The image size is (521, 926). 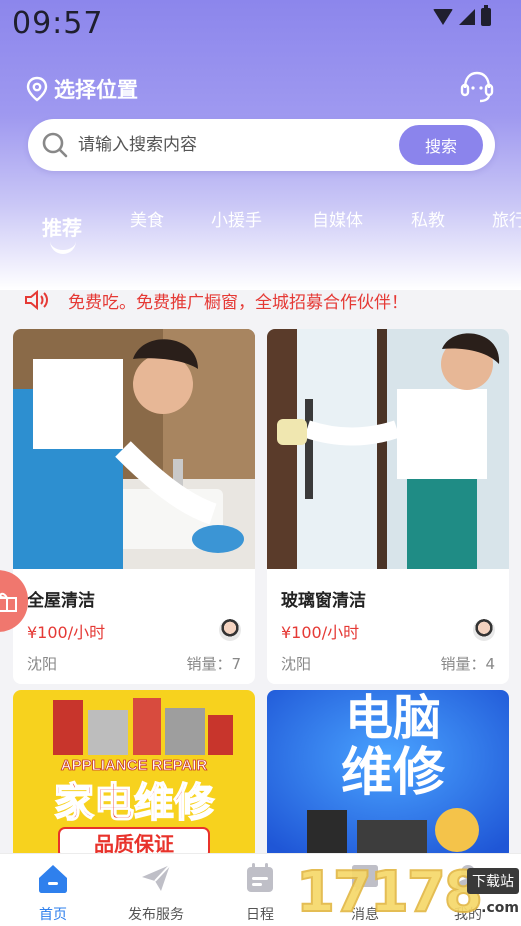 I want to click on nav-home: 首页, so click(x=53, y=893).